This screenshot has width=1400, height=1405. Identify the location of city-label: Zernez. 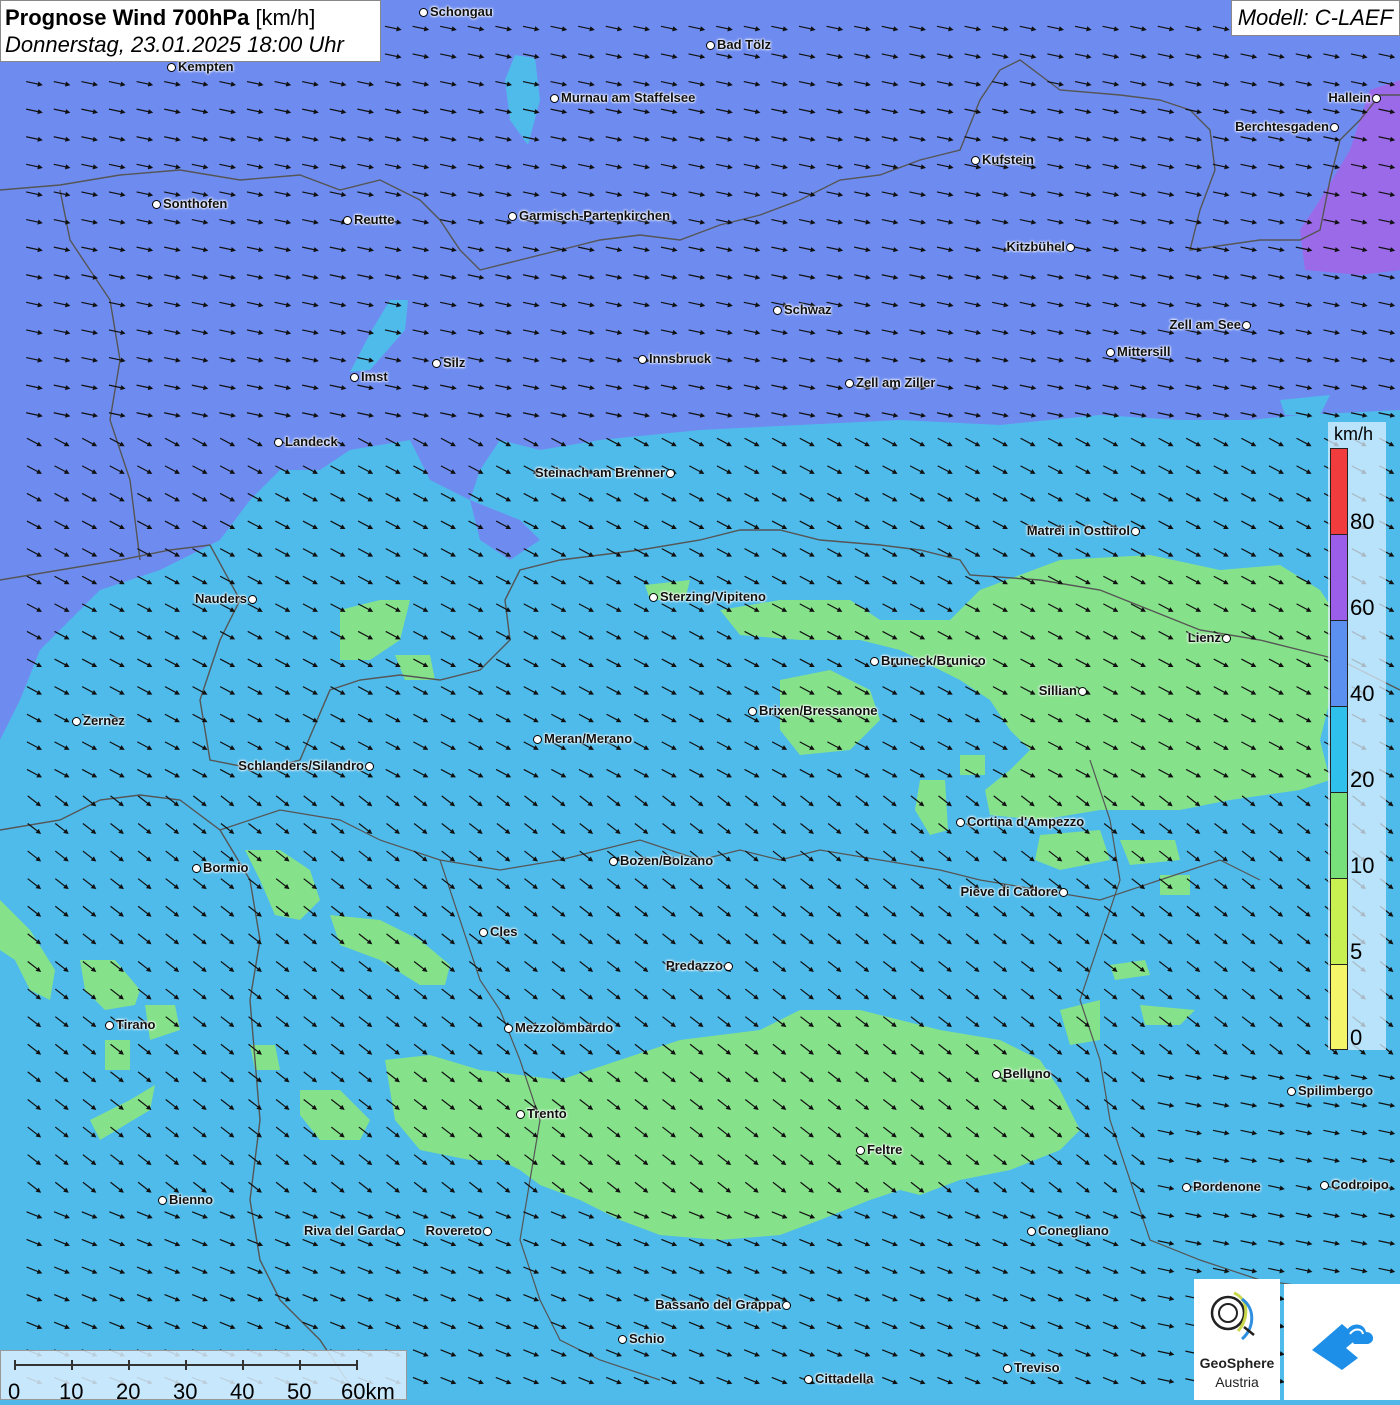
(104, 720).